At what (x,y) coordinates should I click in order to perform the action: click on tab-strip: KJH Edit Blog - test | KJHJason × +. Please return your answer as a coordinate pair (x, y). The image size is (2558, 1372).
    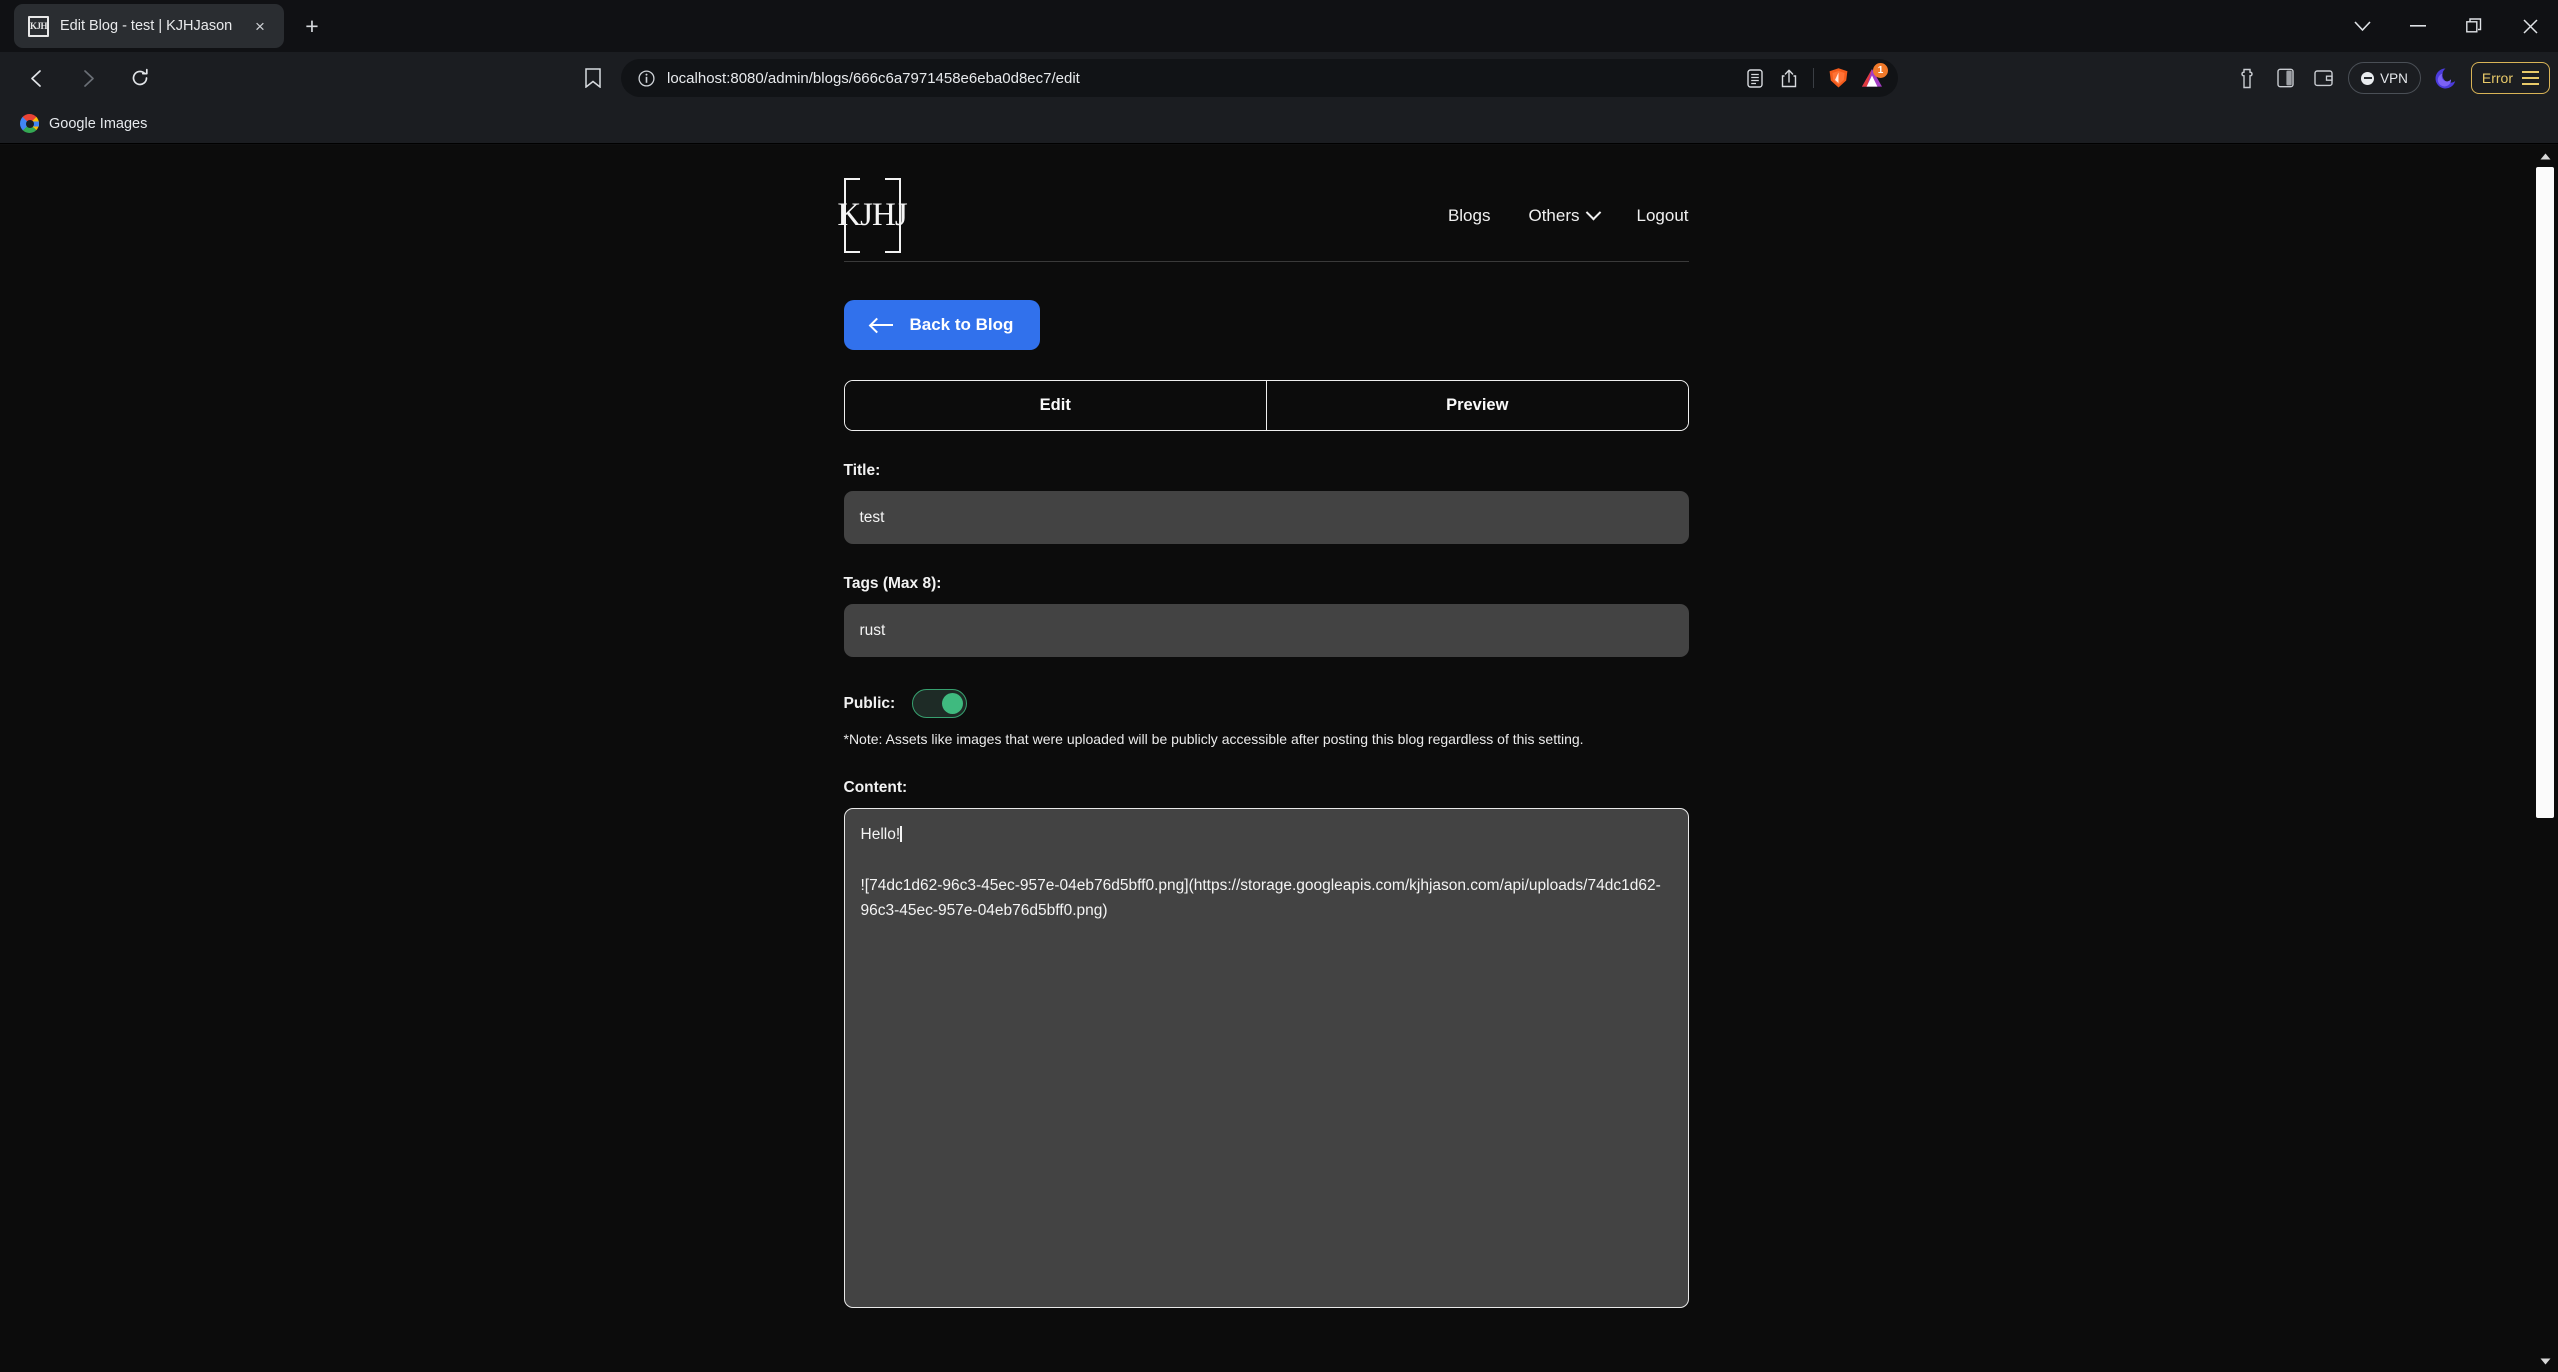
    Looking at the image, I should click on (1279, 26).